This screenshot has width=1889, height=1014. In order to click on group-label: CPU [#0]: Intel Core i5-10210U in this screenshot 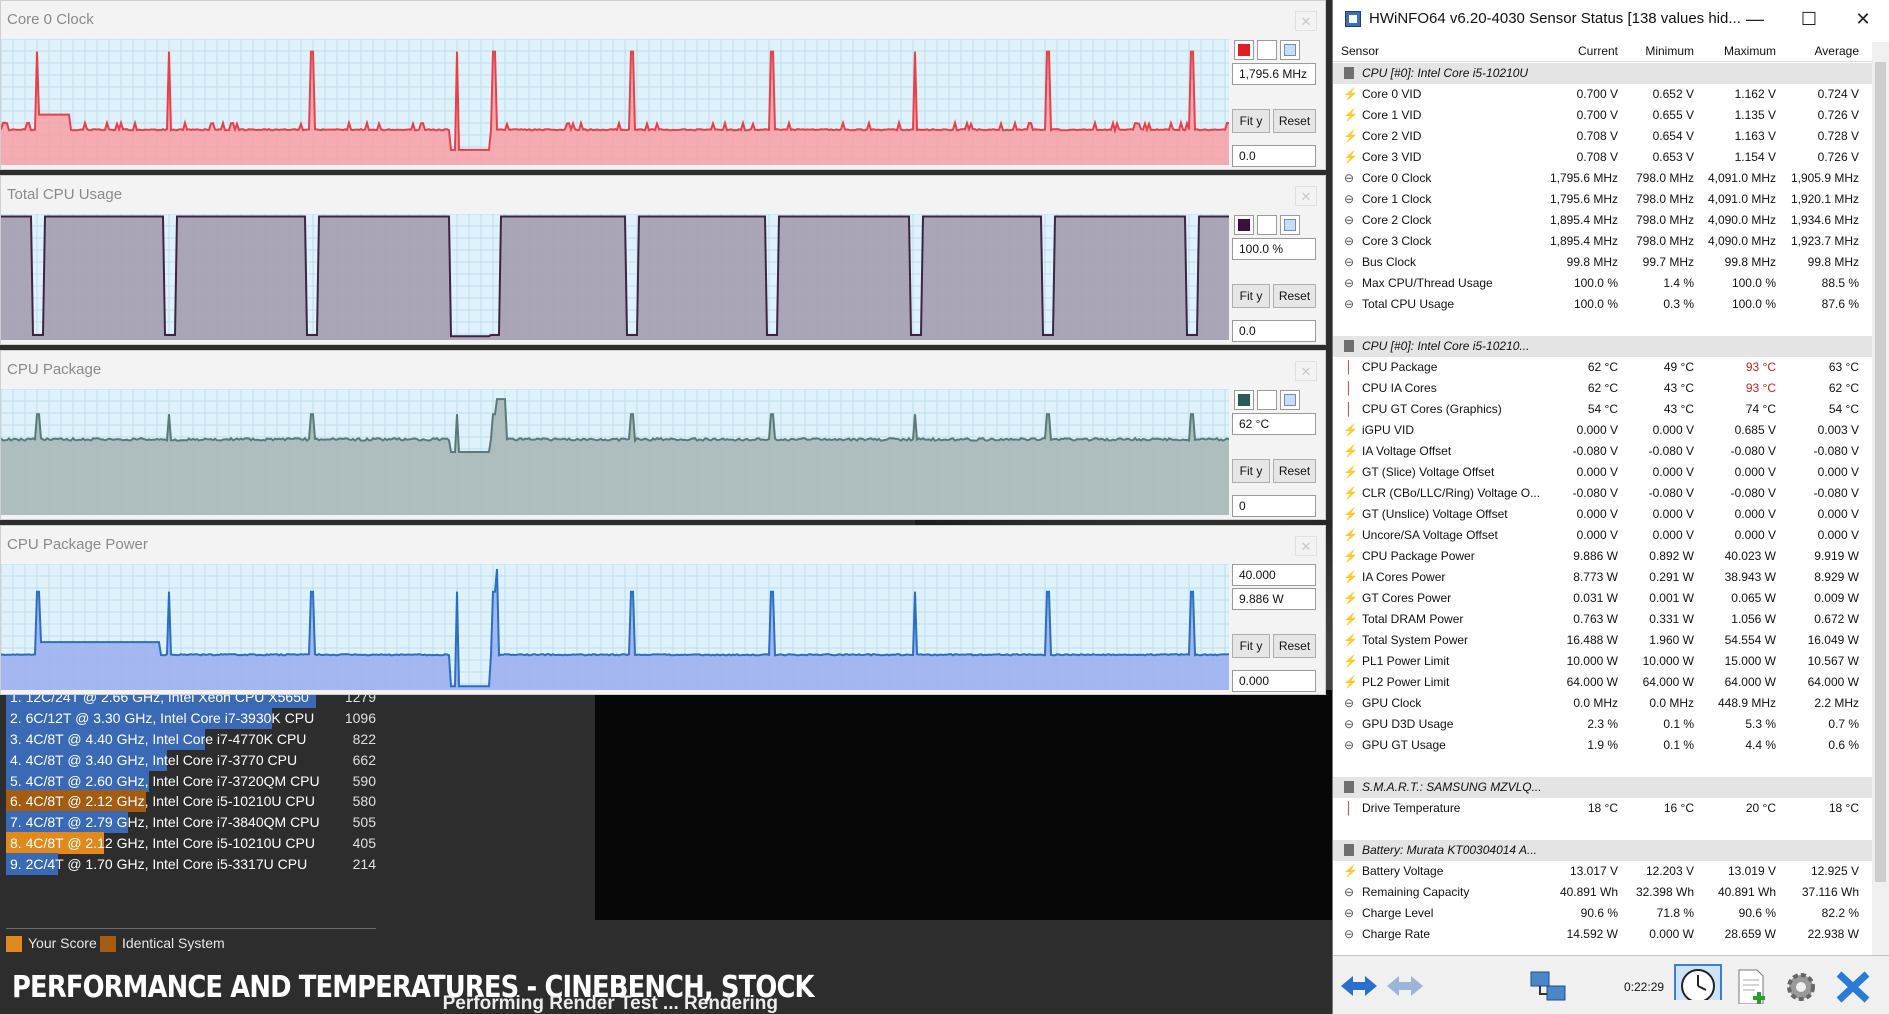, I will do `click(1445, 73)`.